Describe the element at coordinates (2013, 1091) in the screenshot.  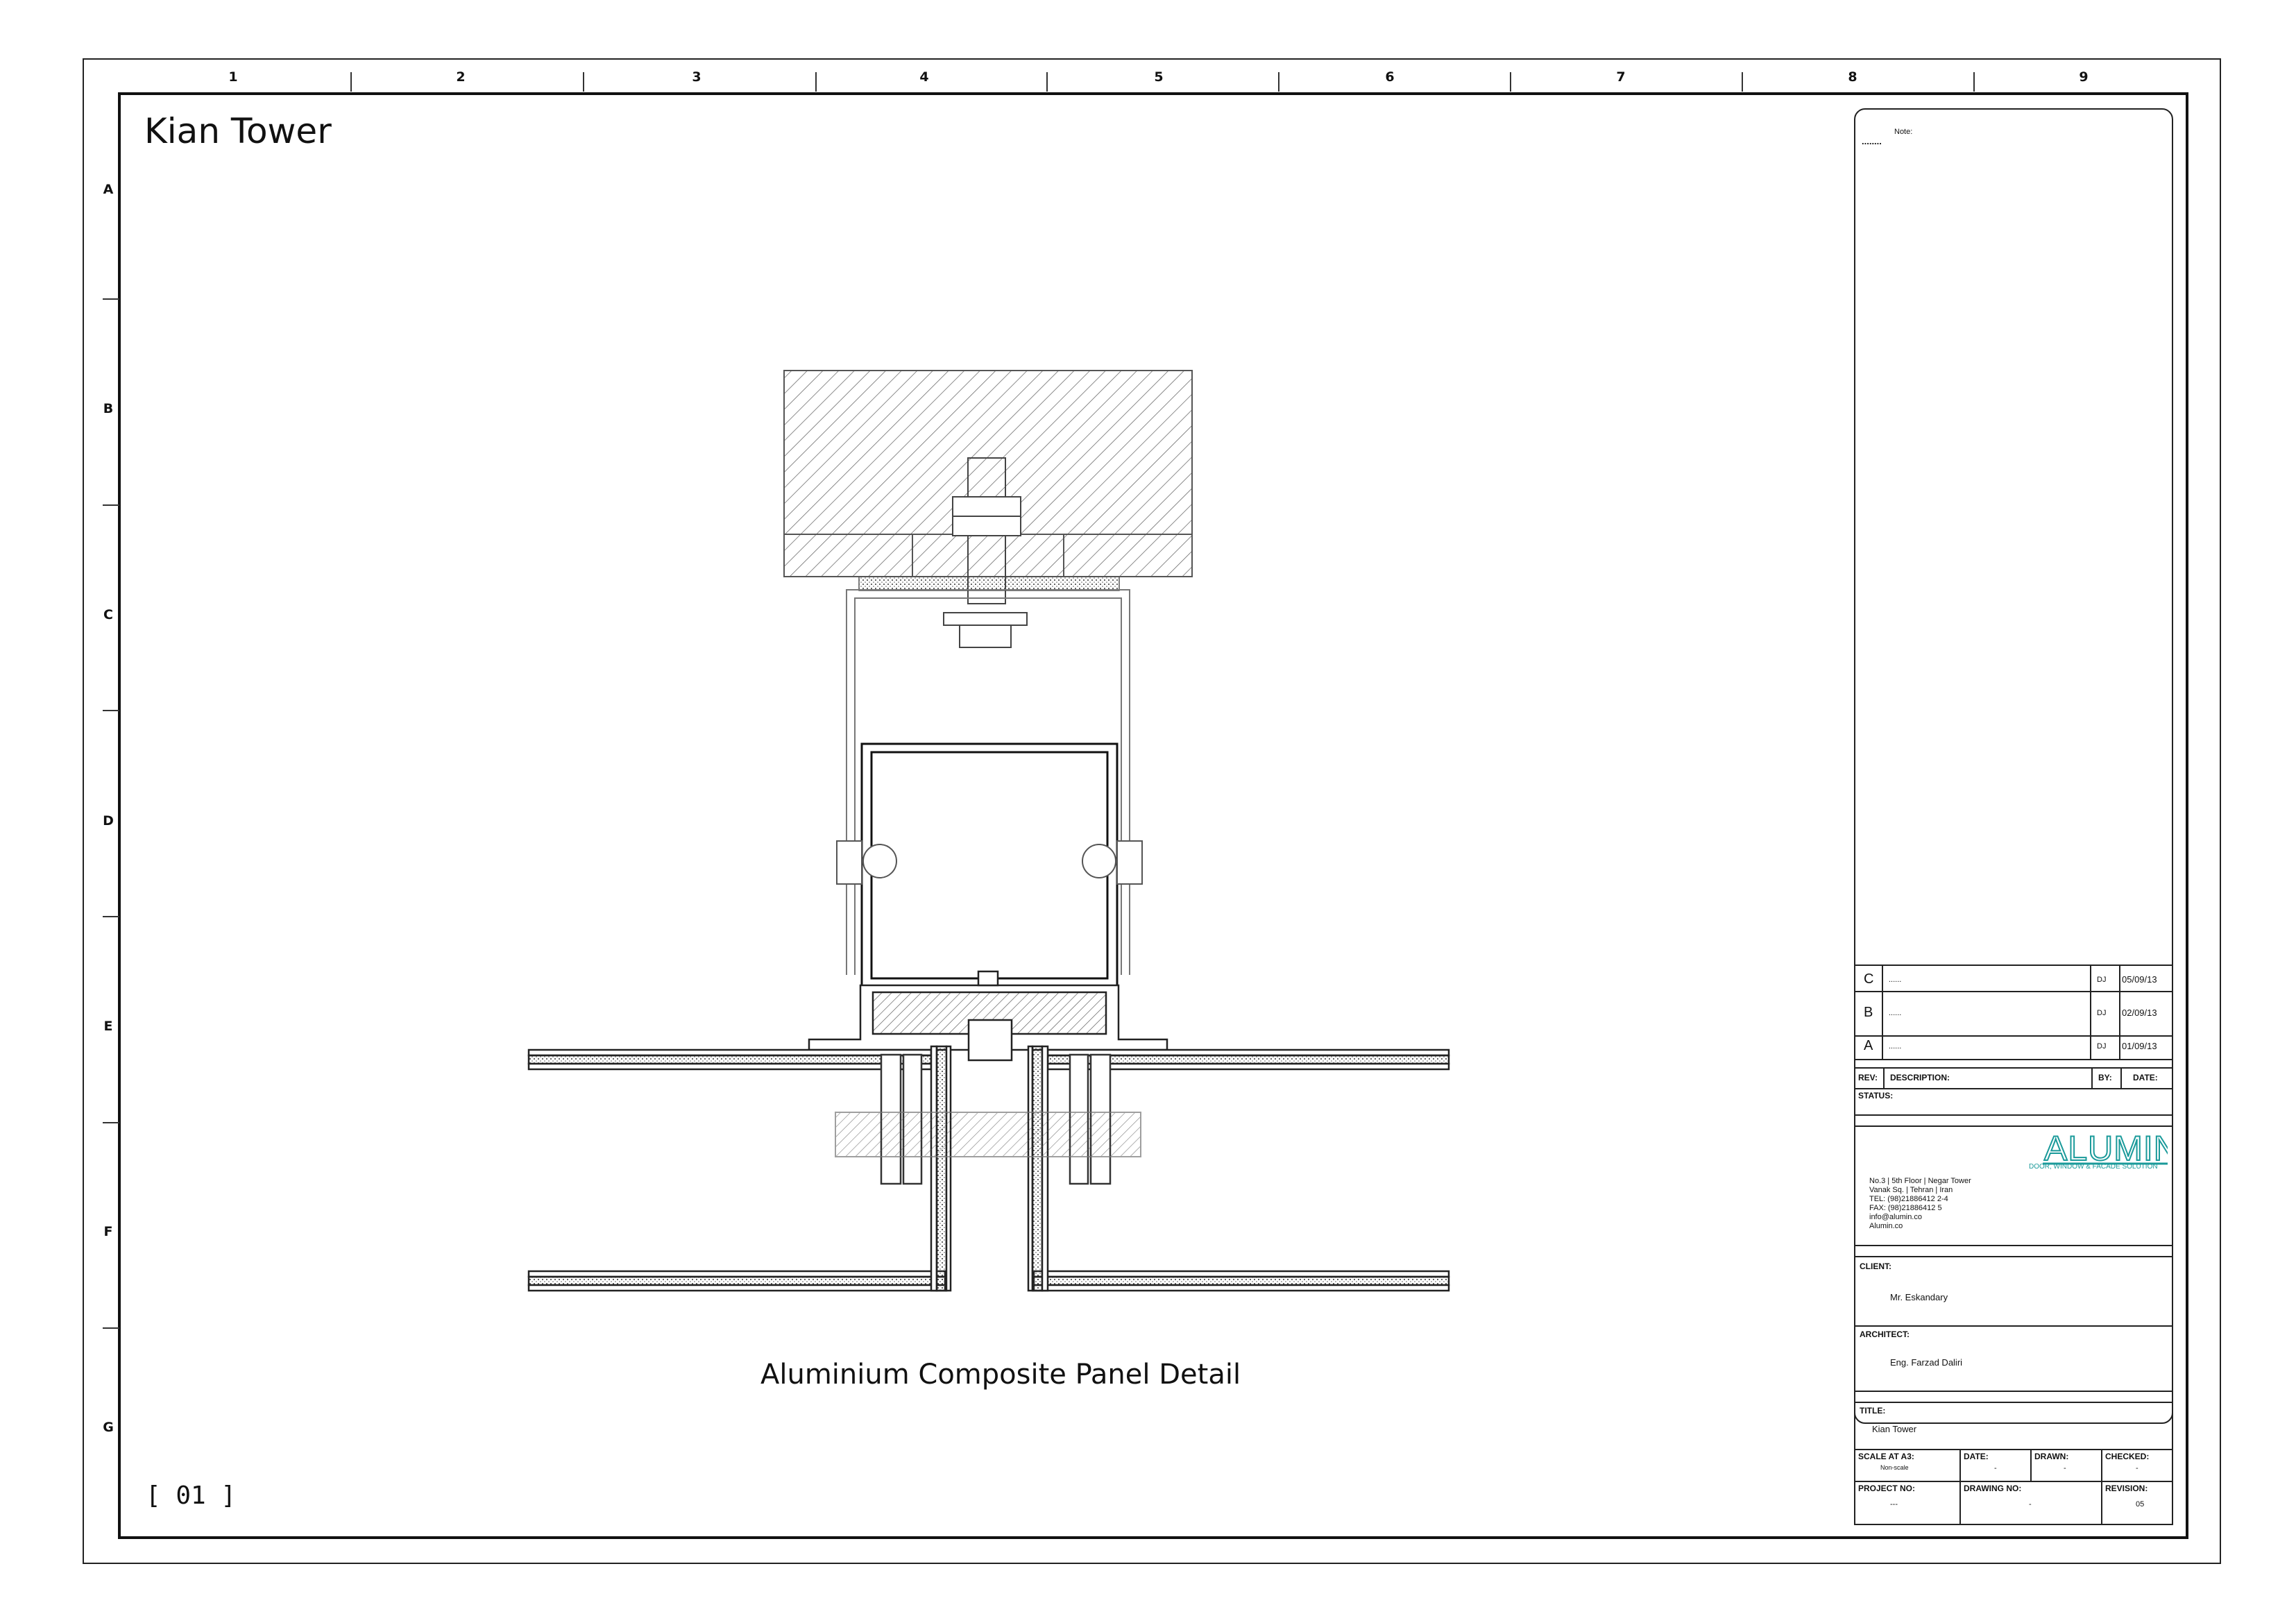
I see `status-box: REV: DESCRIPTION: BY: DATE: STATUS:` at that location.